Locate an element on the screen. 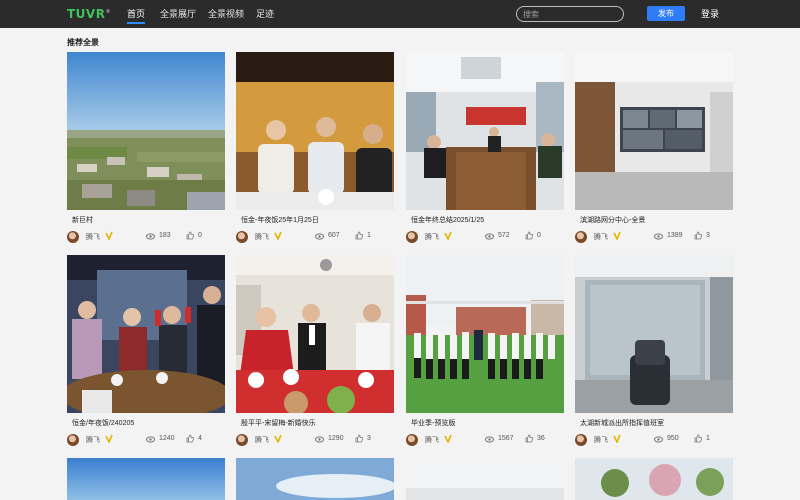 The width and height of the screenshot is (800, 500). nav-panorama-video: 全景视频 is located at coordinates (226, 14).